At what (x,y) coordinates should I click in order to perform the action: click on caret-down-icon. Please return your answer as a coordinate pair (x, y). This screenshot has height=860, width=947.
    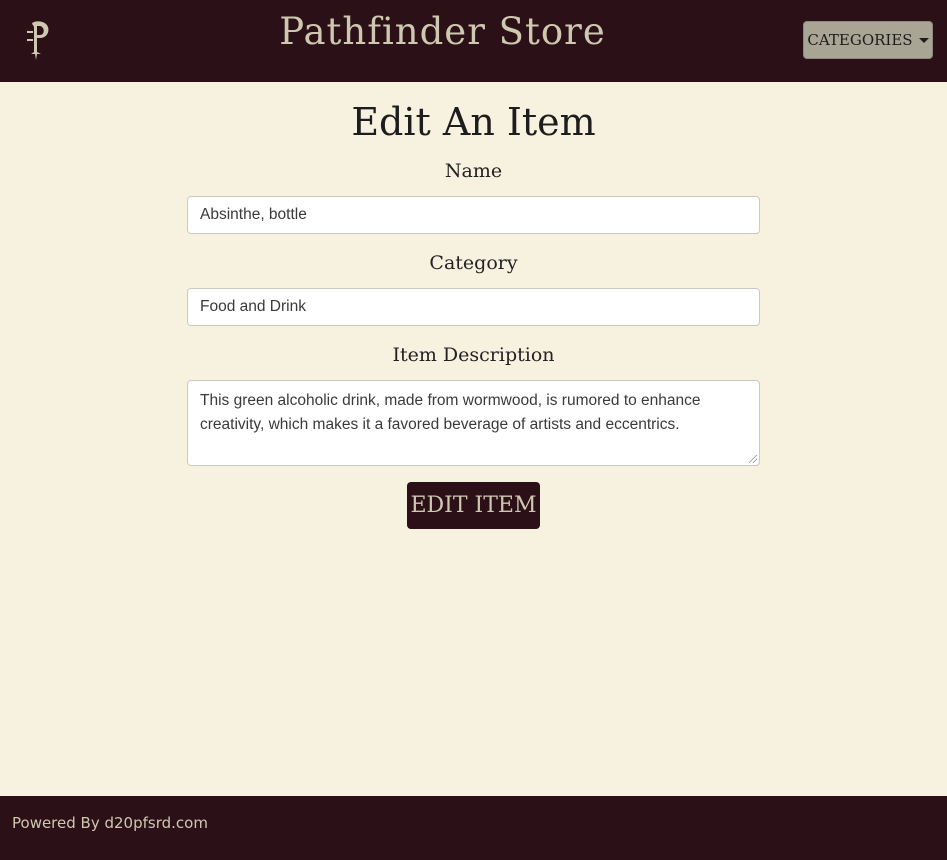
    Looking at the image, I should click on (923, 40).